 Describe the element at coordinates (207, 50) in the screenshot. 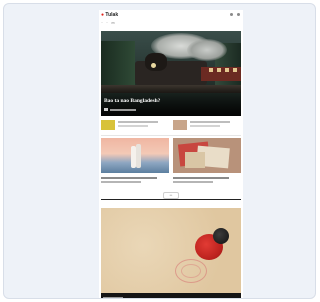

I see `hero-smoke` at that location.